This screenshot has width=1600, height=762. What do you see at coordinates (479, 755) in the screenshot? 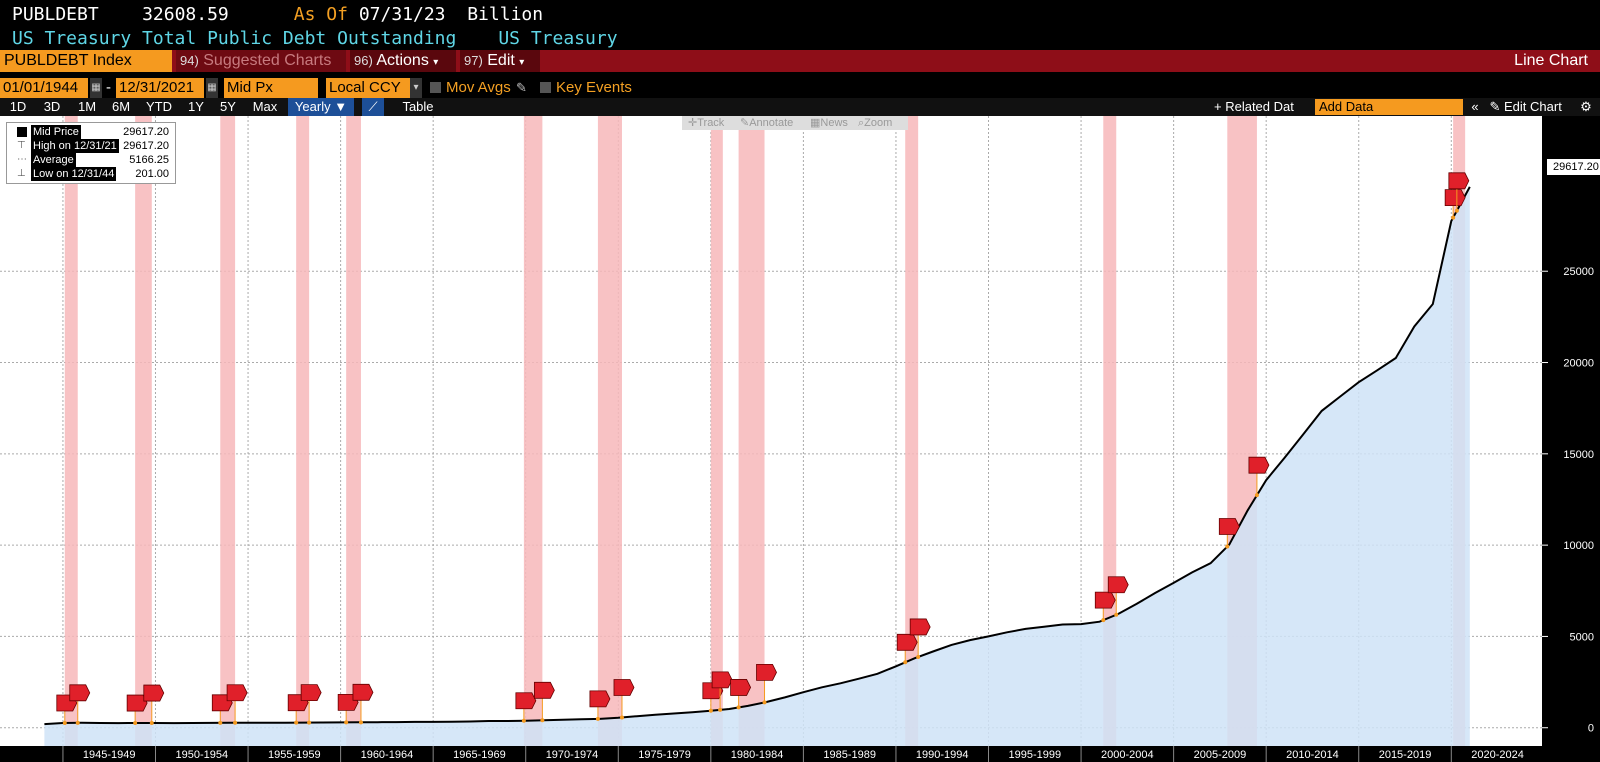
I see `x-tick-label: 1965-1969` at bounding box center [479, 755].